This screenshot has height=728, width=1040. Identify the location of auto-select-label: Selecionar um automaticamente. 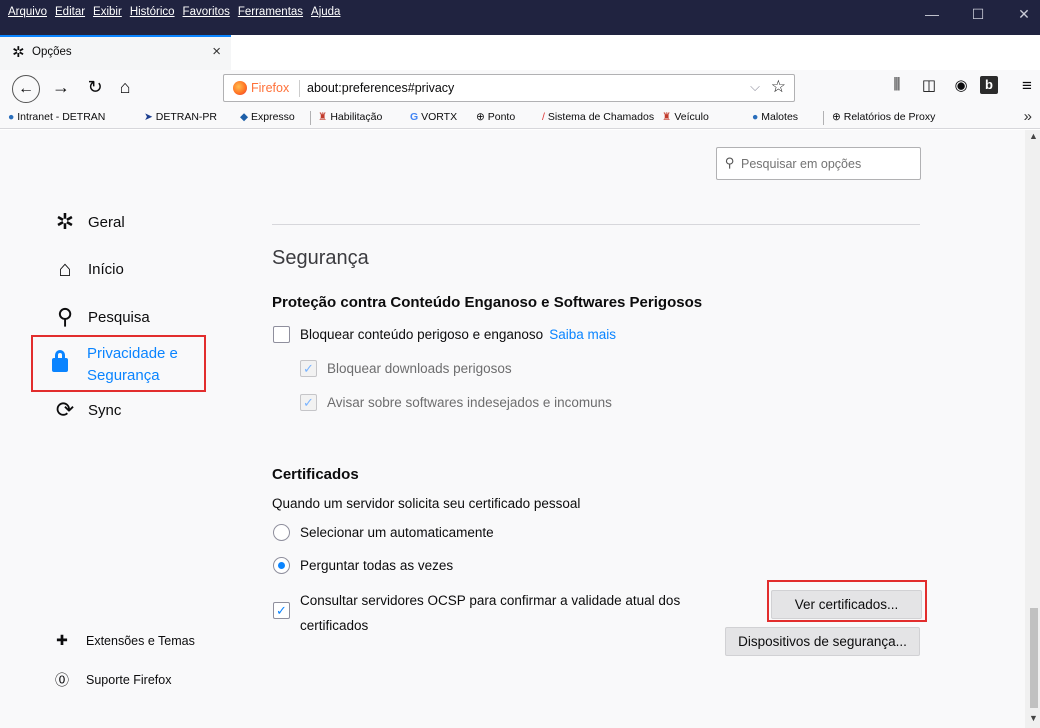
(397, 532).